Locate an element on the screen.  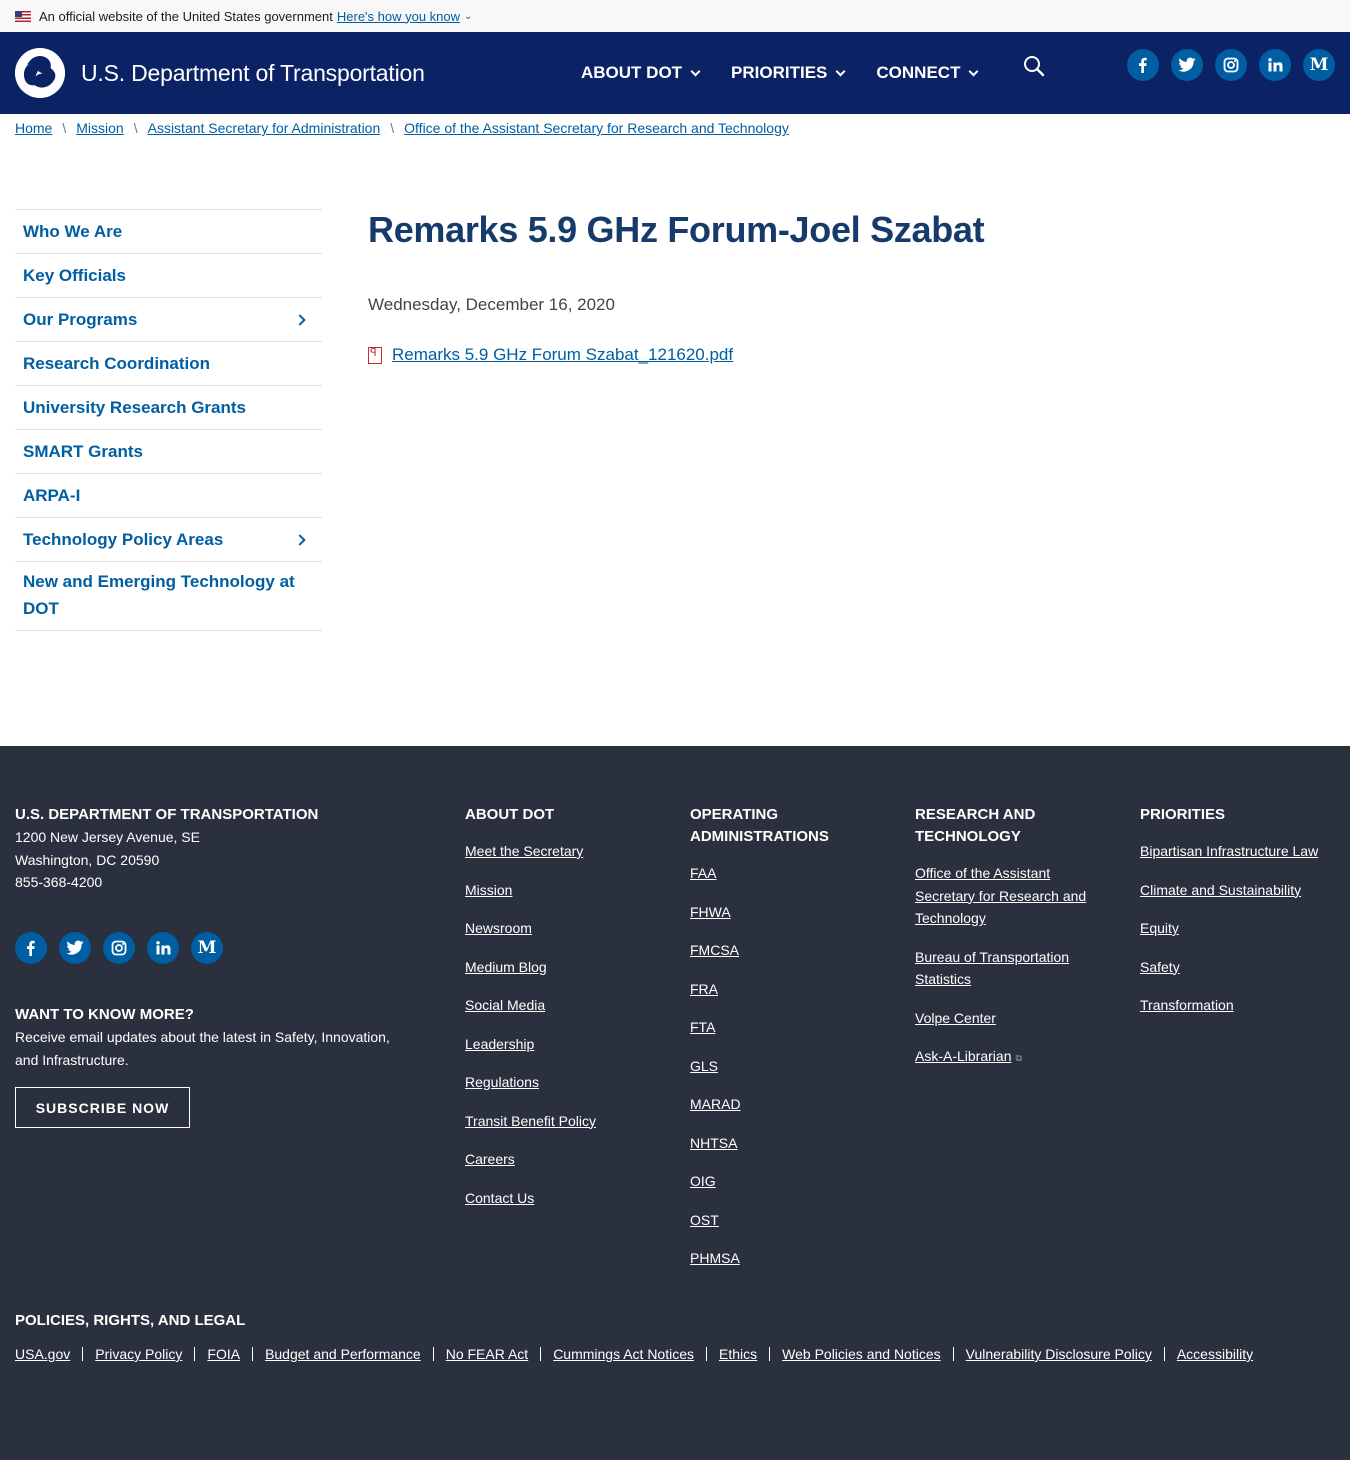
sidenav-label: SMART Grants is located at coordinates (83, 451).